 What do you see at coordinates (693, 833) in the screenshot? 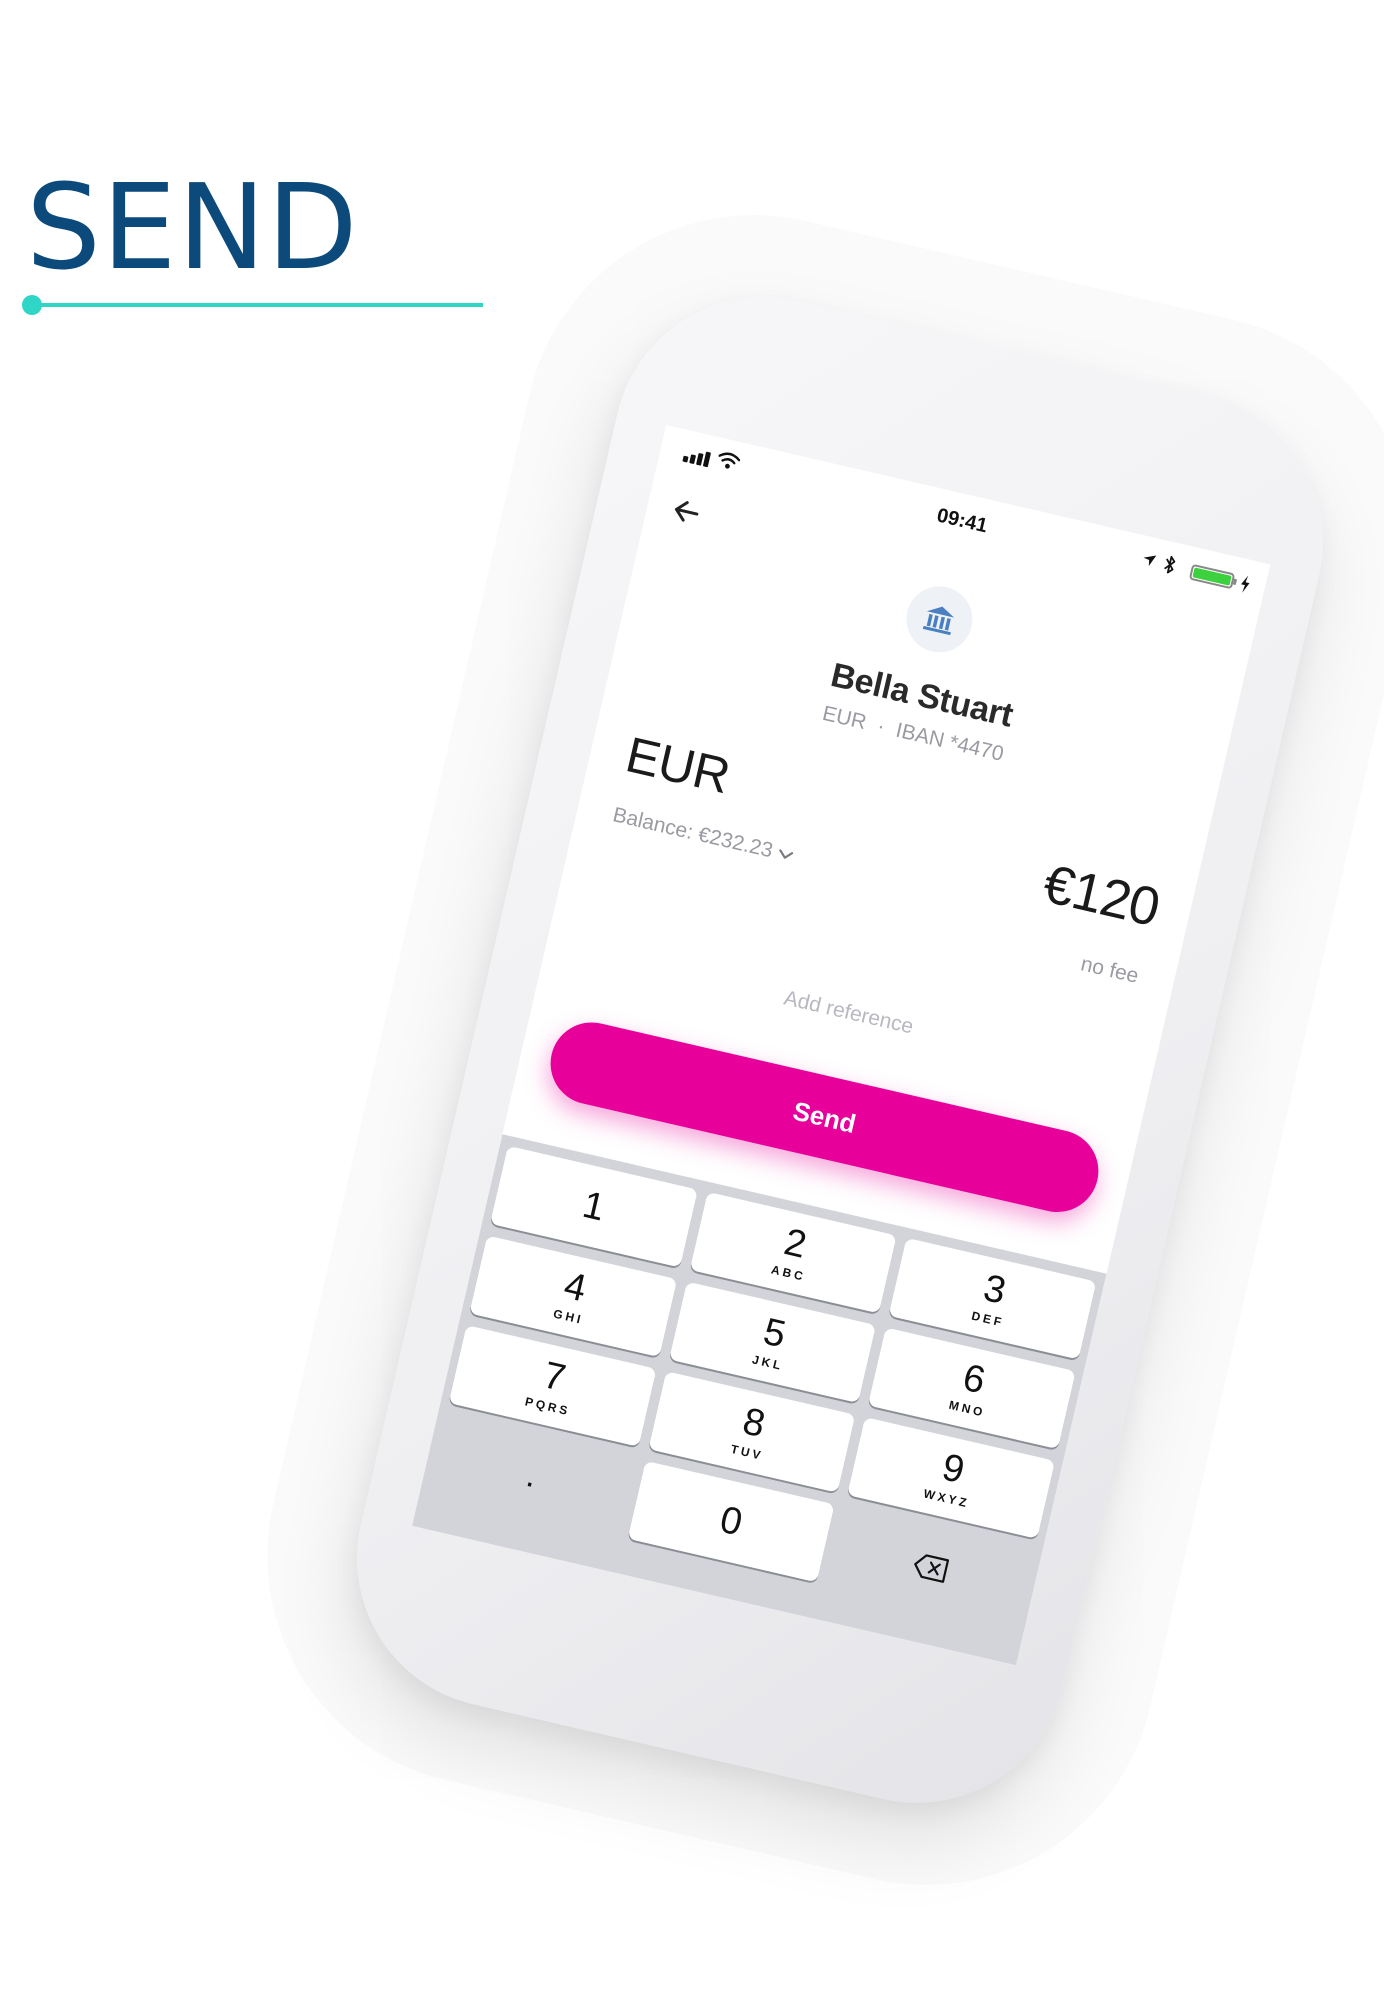
I see `balance-label: Balance: €232.23` at bounding box center [693, 833].